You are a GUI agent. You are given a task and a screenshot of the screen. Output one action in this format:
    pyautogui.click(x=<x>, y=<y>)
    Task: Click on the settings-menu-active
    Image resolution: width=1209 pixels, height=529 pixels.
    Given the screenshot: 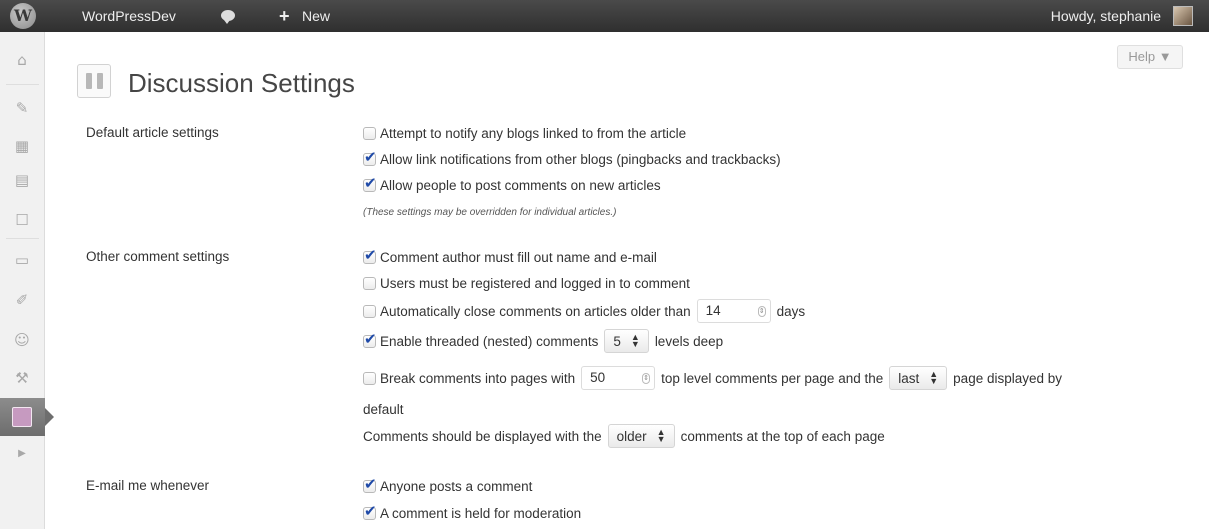 What is the action you would take?
    pyautogui.click(x=27, y=417)
    